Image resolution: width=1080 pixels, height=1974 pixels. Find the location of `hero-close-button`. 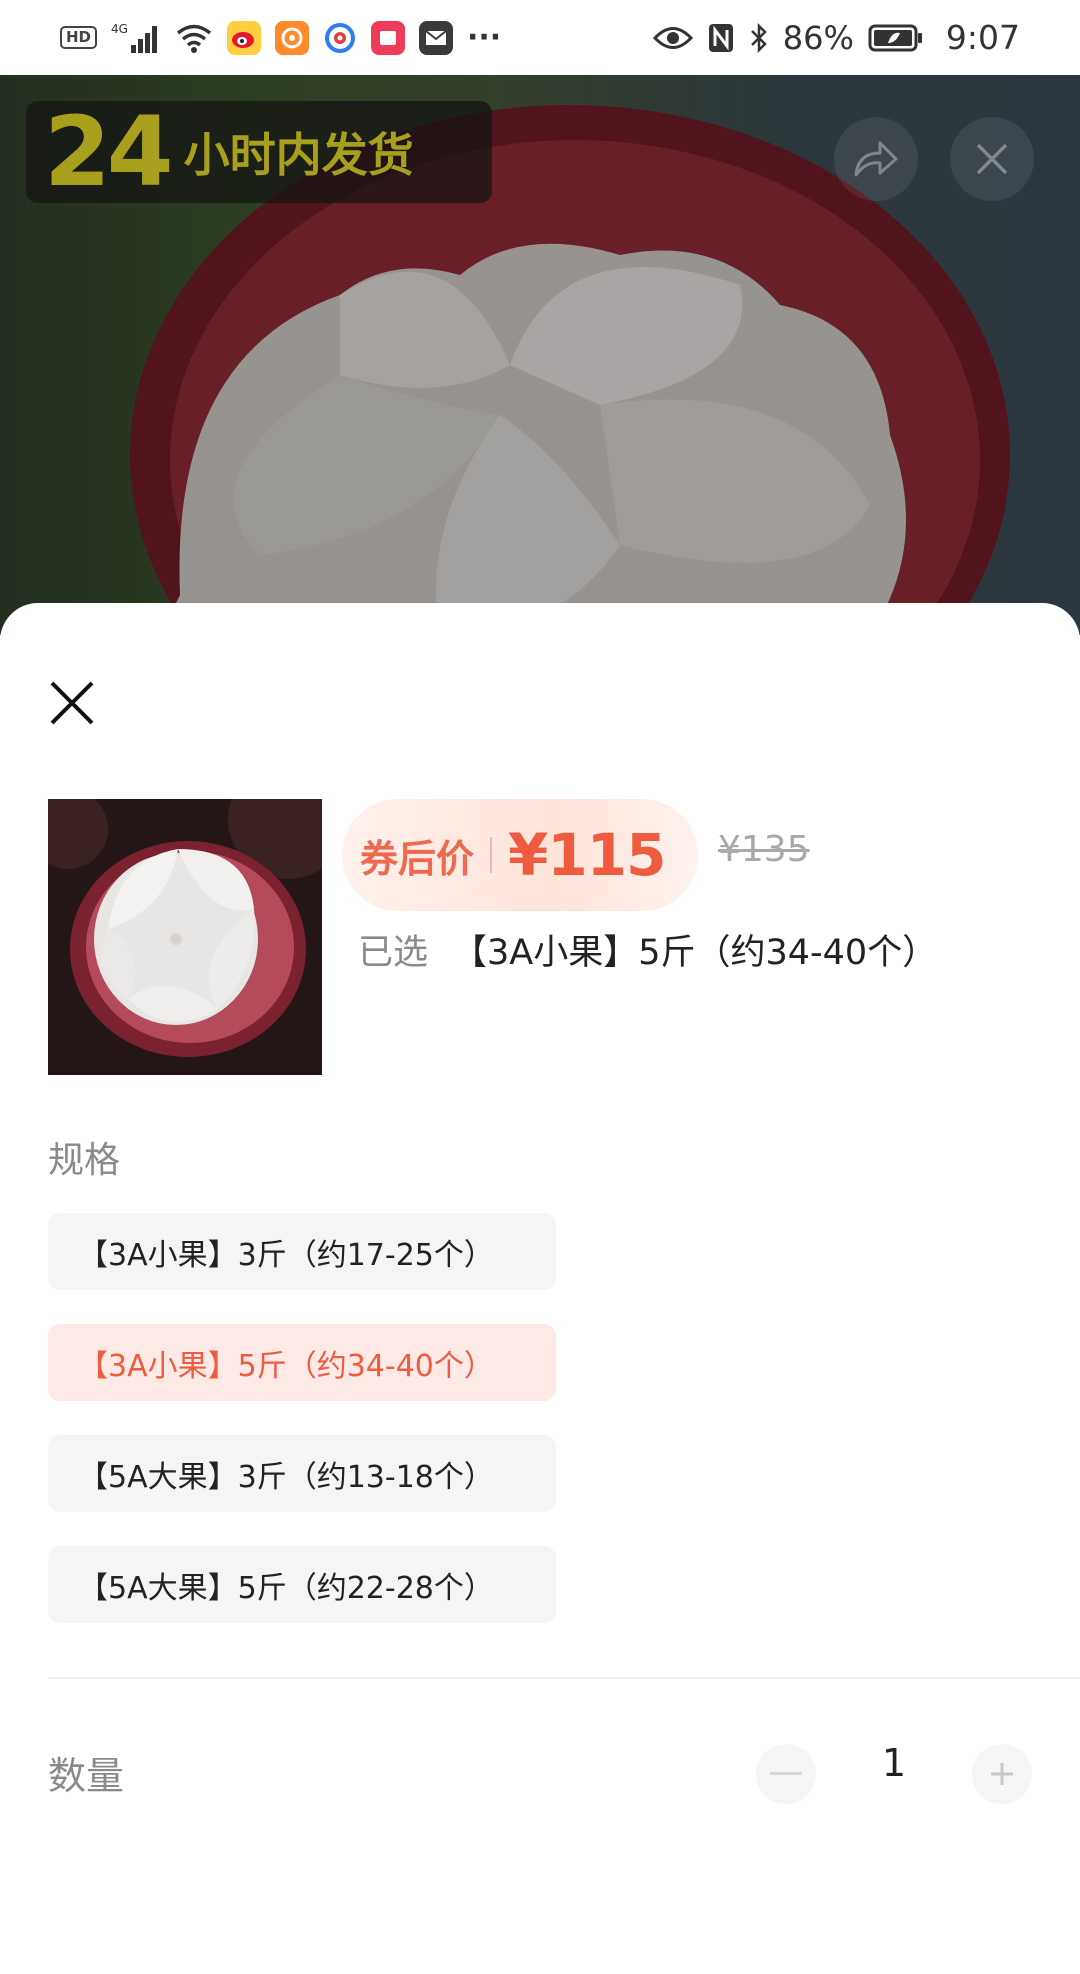

hero-close-button is located at coordinates (992, 159).